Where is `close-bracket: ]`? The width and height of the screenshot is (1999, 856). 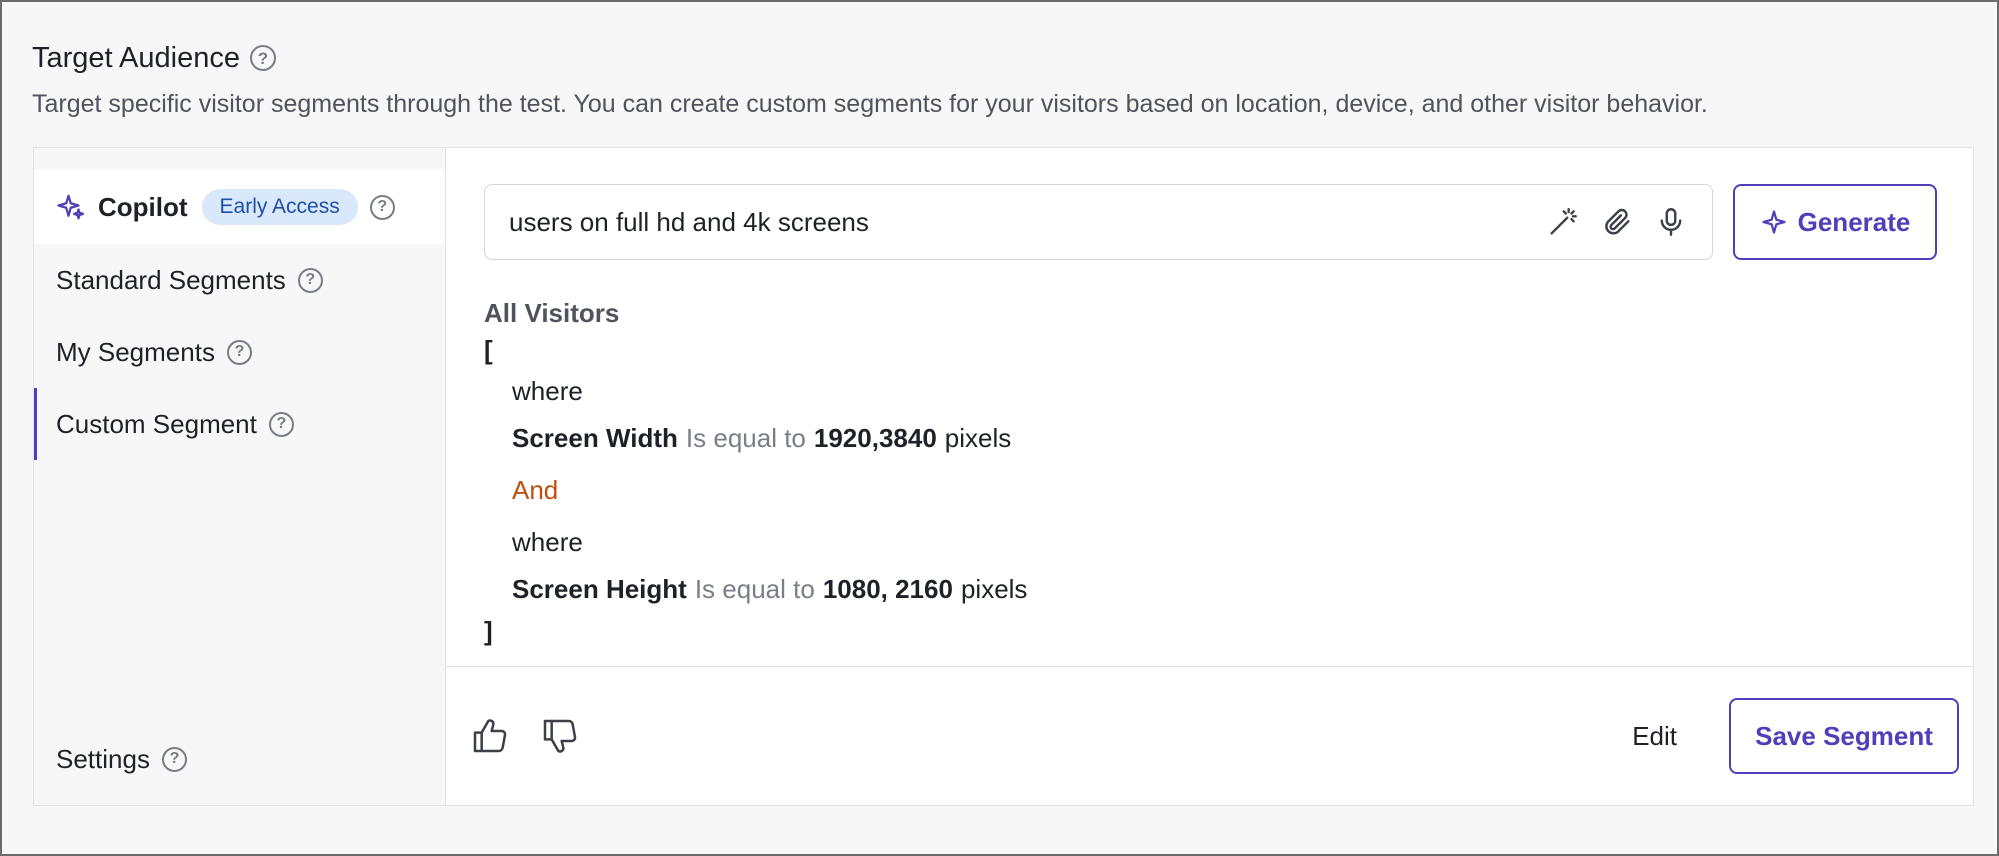 close-bracket: ] is located at coordinates (488, 631).